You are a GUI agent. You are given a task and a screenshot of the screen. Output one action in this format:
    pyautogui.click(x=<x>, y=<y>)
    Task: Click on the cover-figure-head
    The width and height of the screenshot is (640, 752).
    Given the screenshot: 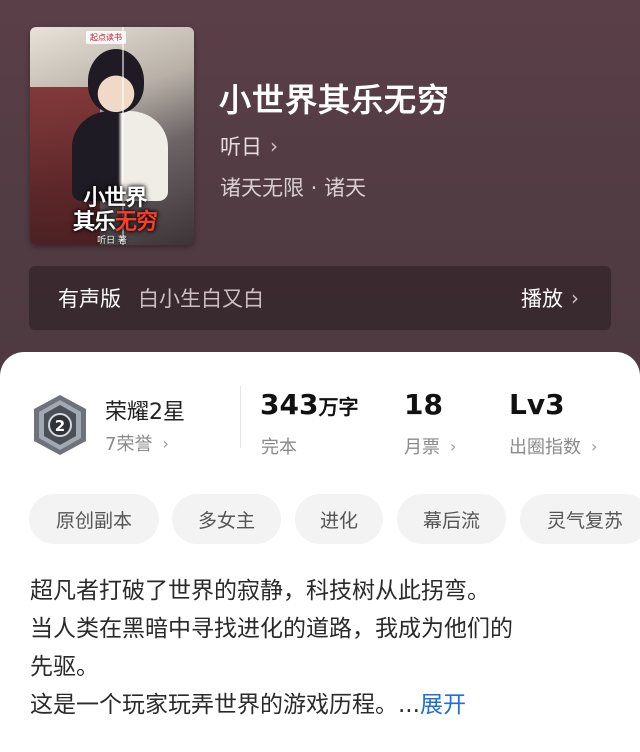 What is the action you would take?
    pyautogui.click(x=116, y=81)
    